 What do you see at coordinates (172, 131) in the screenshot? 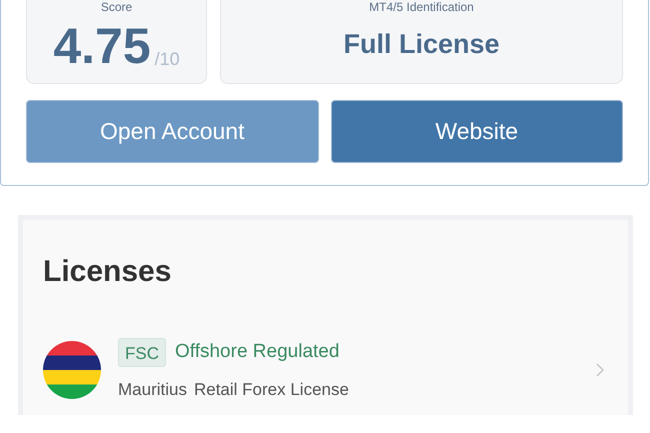
I see `open-account-button: Open Account` at bounding box center [172, 131].